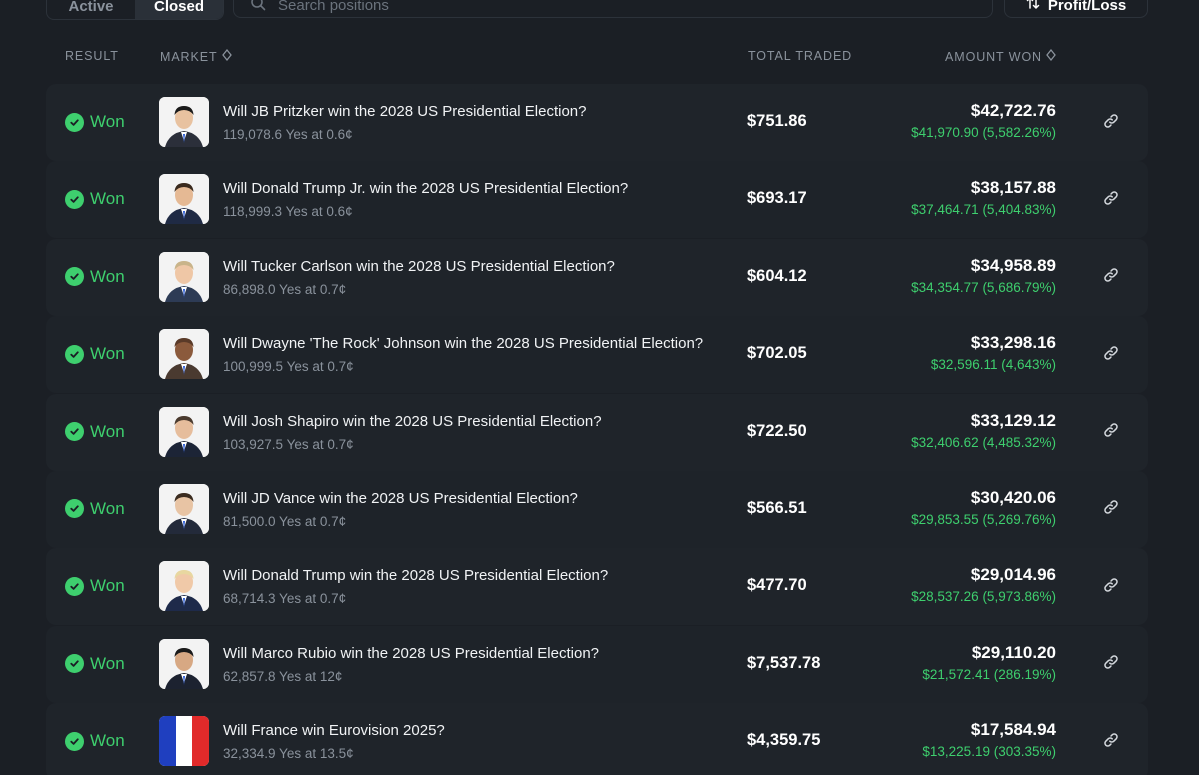 The height and width of the screenshot is (775, 1199). I want to click on amount-won-value: $17,584.94, so click(1013, 730).